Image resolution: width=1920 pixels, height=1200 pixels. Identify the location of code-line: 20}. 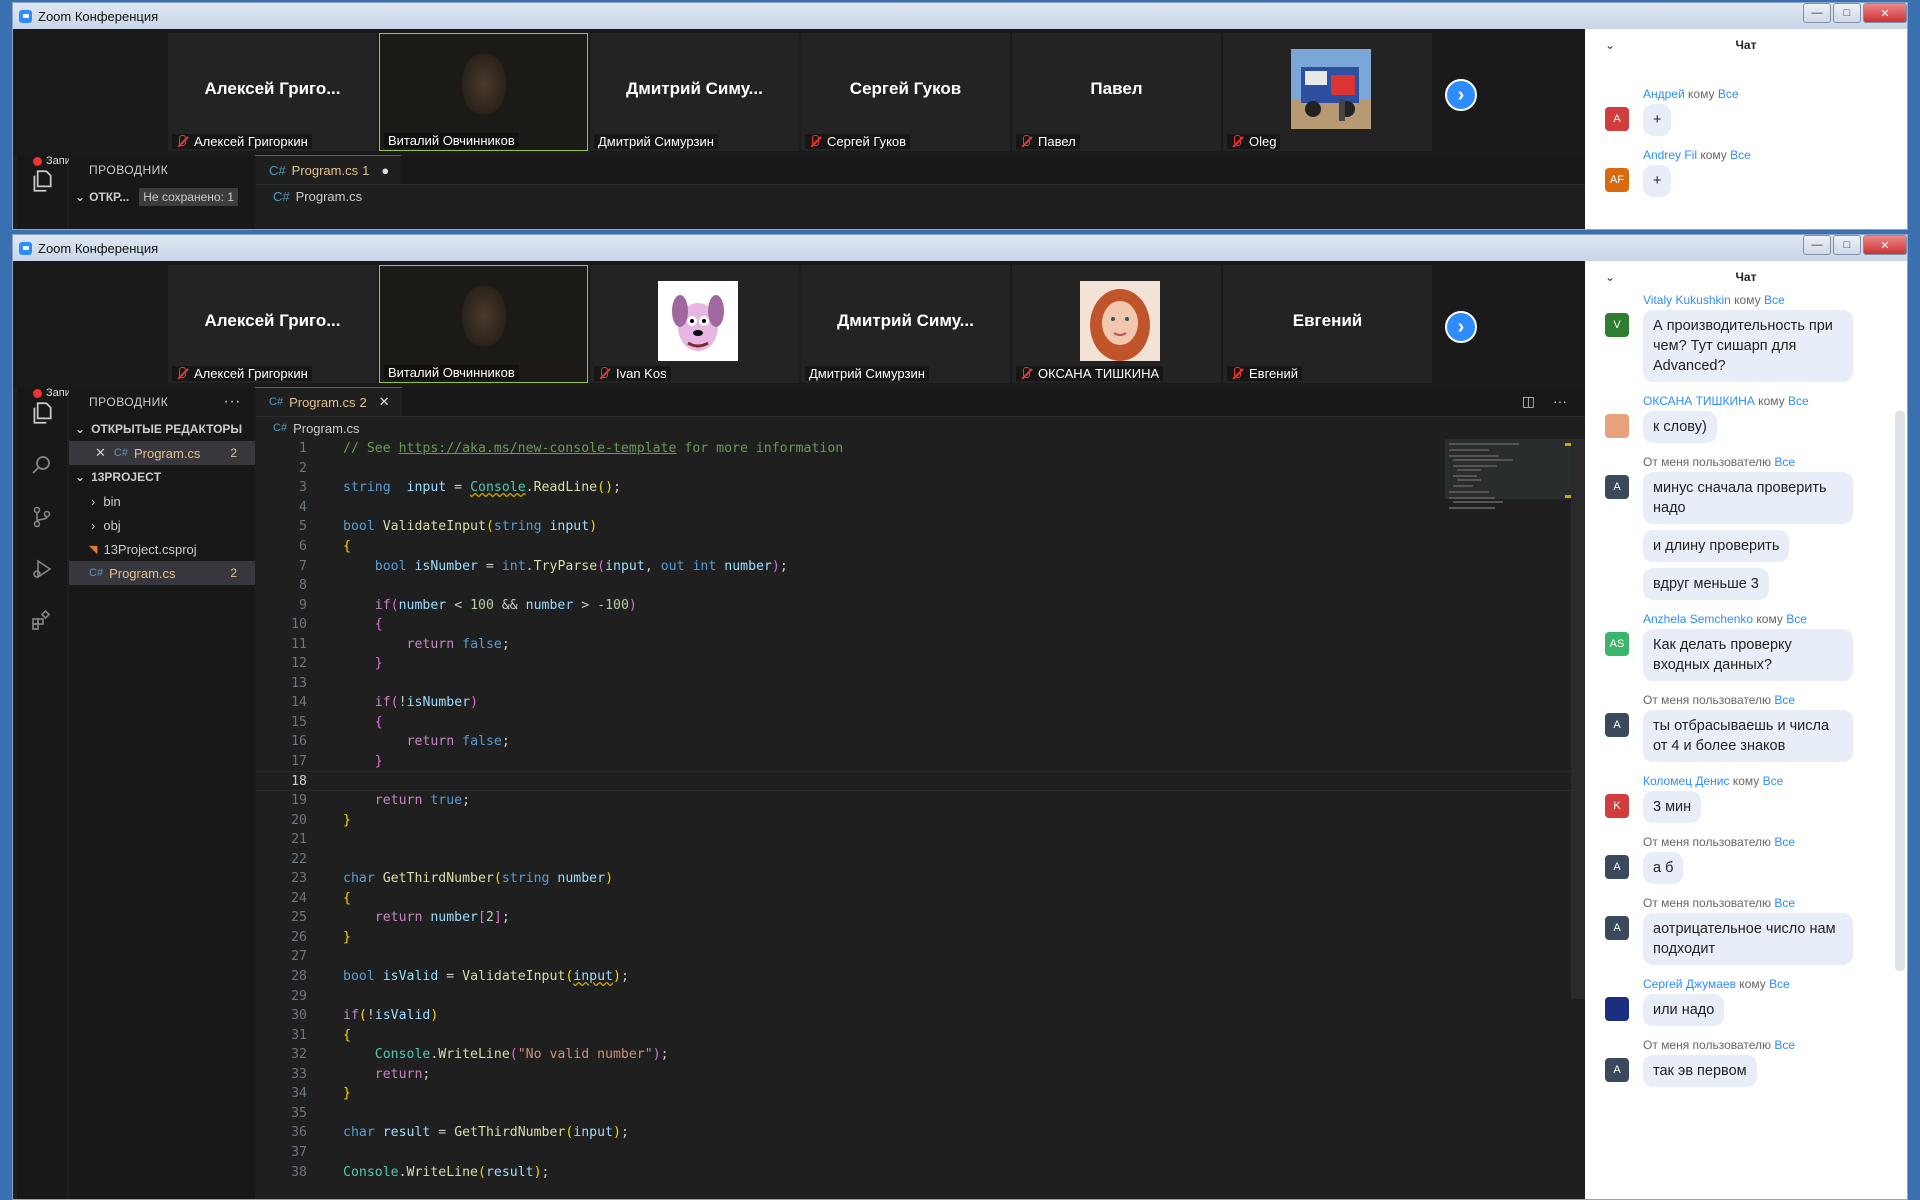
(920, 820).